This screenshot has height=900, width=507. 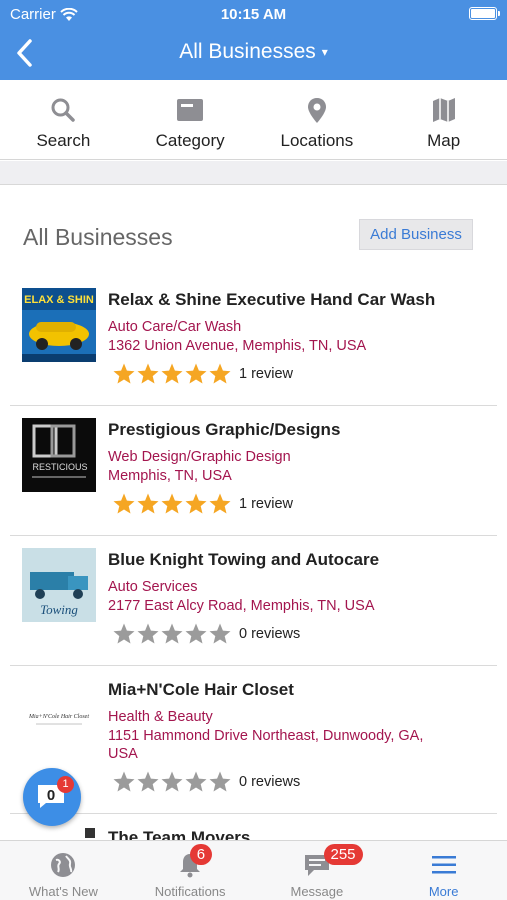 What do you see at coordinates (199, 457) in the screenshot?
I see `business-category: Web Design/Graphic Design` at bounding box center [199, 457].